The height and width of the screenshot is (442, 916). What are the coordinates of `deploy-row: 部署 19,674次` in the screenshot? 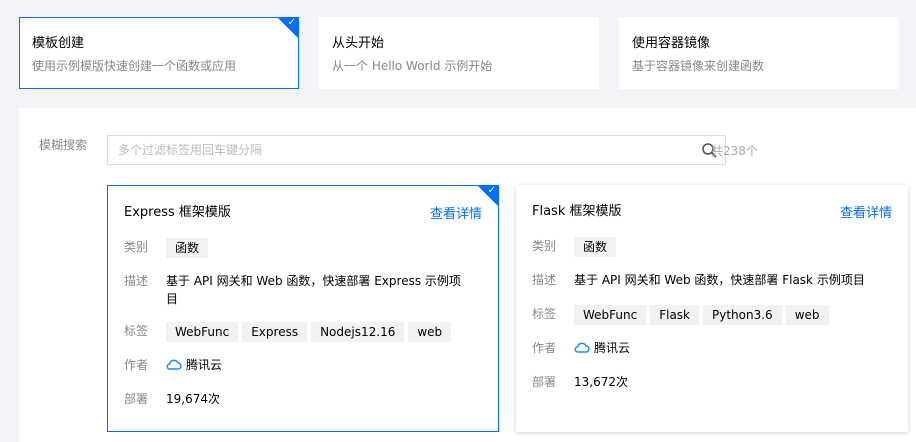 It's located at (303, 399).